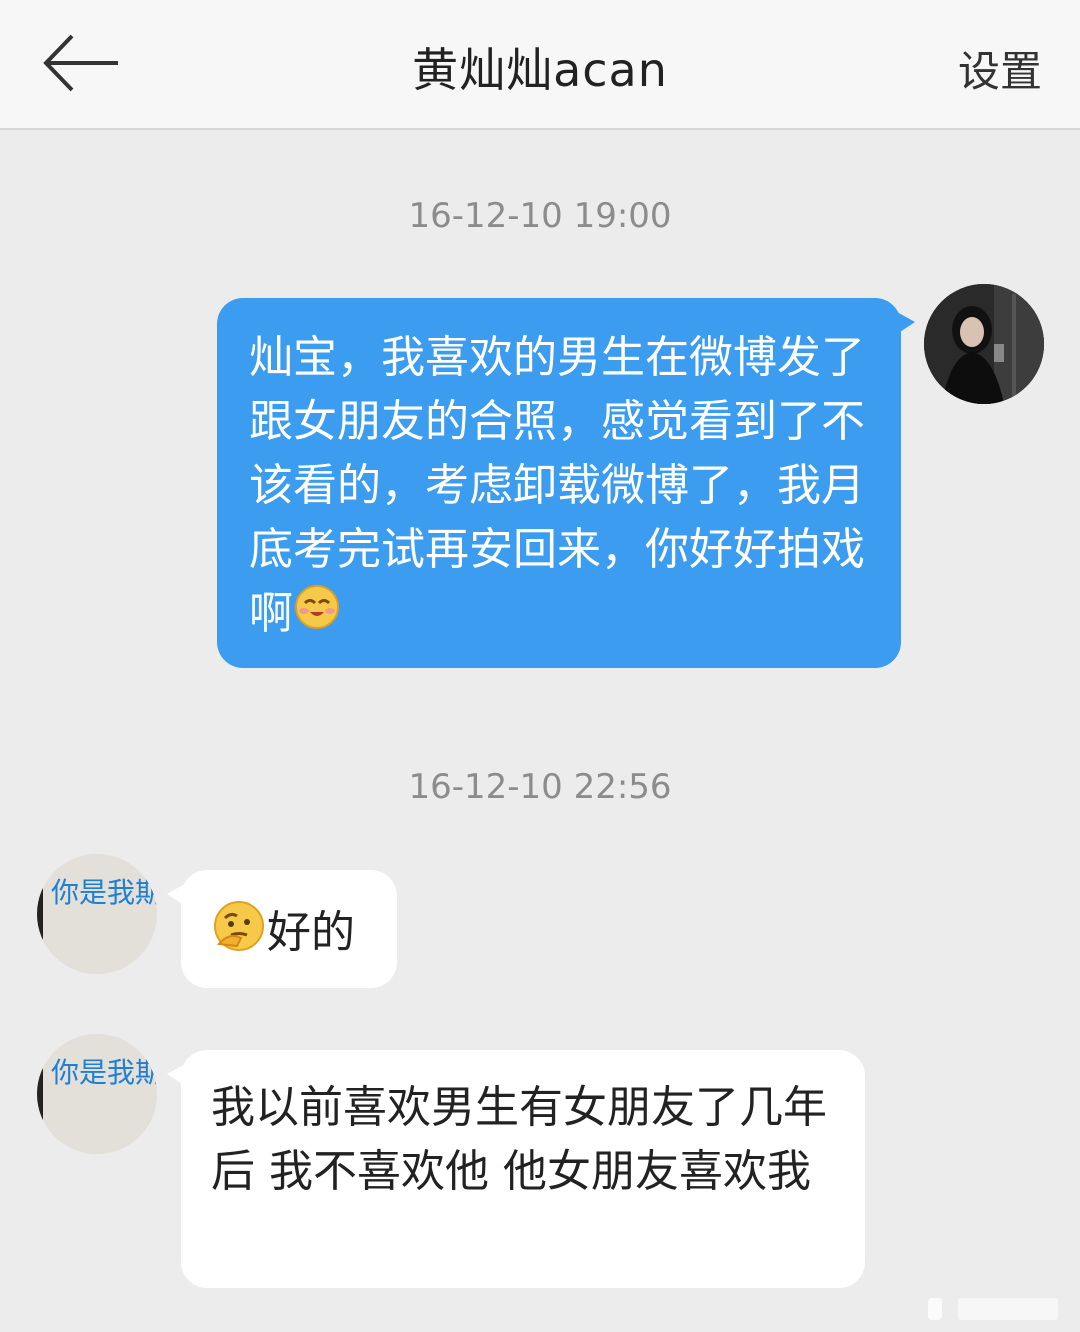 This screenshot has width=1080, height=1332. I want to click on message-text: 好的, so click(311, 932).